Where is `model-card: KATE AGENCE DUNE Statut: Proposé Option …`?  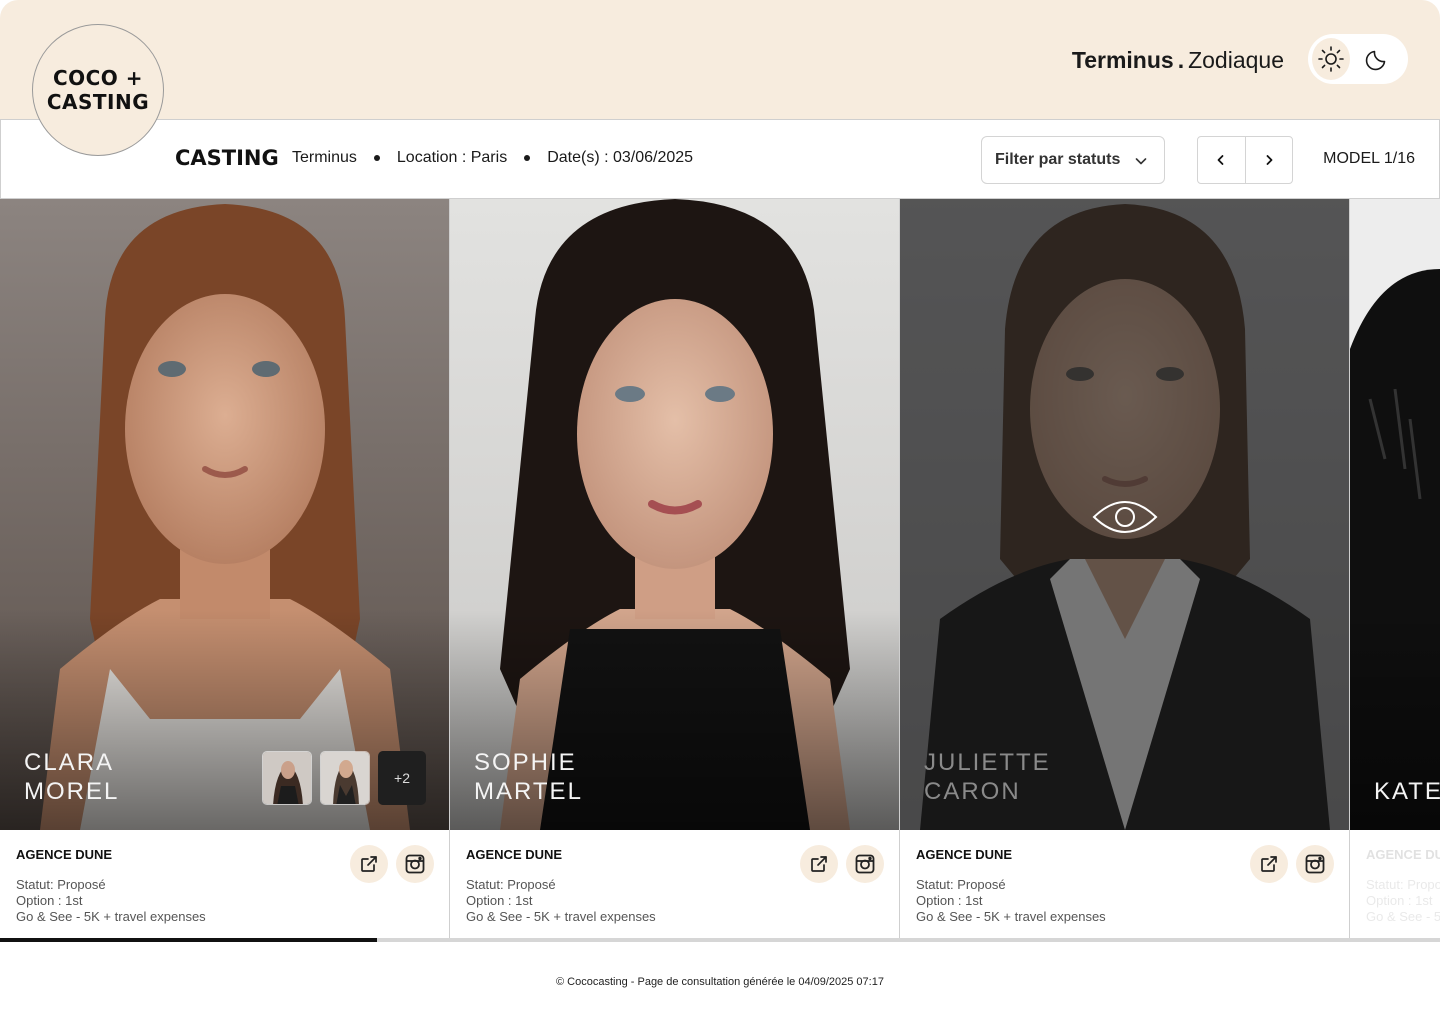 model-card: KATE AGENCE DUNE Statut: Proposé Option … is located at coordinates (1395, 569).